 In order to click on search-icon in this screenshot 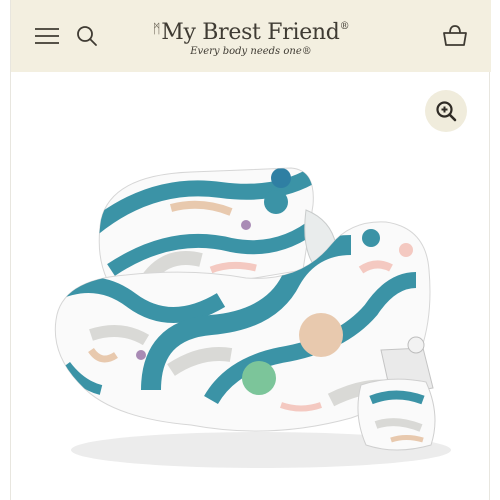, I will do `click(87, 36)`.